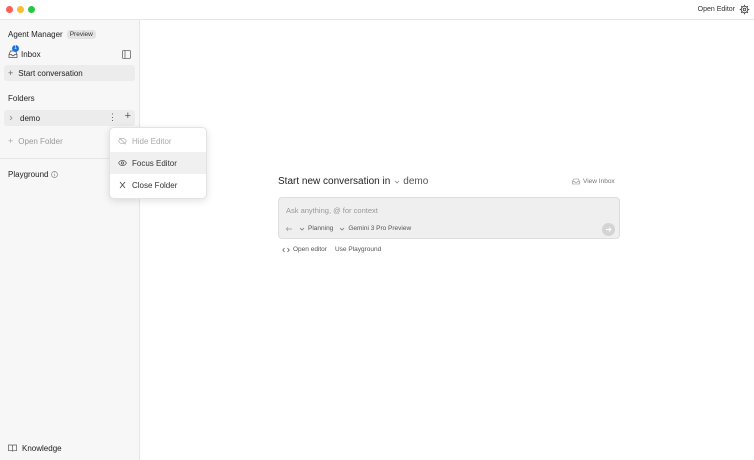 The image size is (754, 460). What do you see at coordinates (332, 210) in the screenshot?
I see `composer-input: Ask anything, @ for context` at bounding box center [332, 210].